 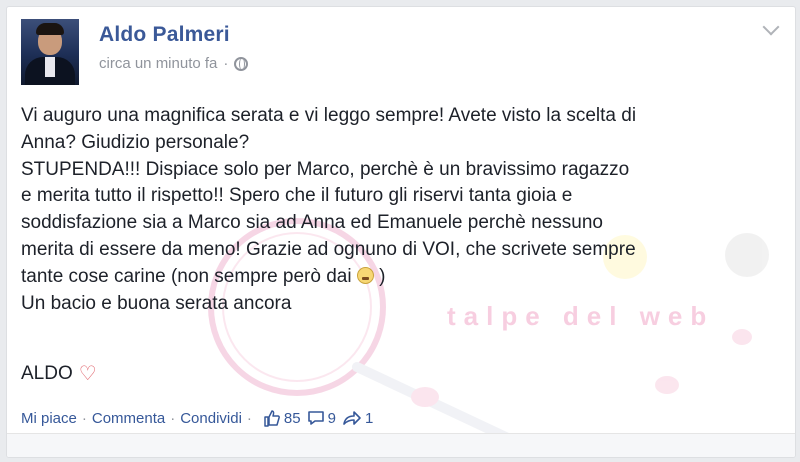 I want to click on globe-icon, so click(x=241, y=63).